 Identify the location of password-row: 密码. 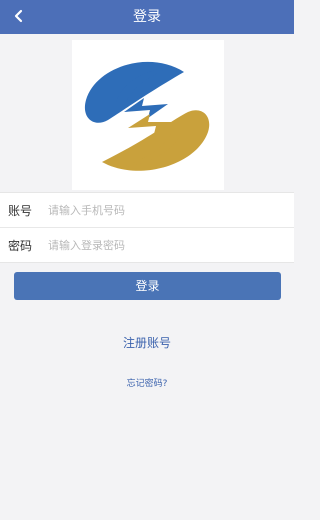
(147, 244).